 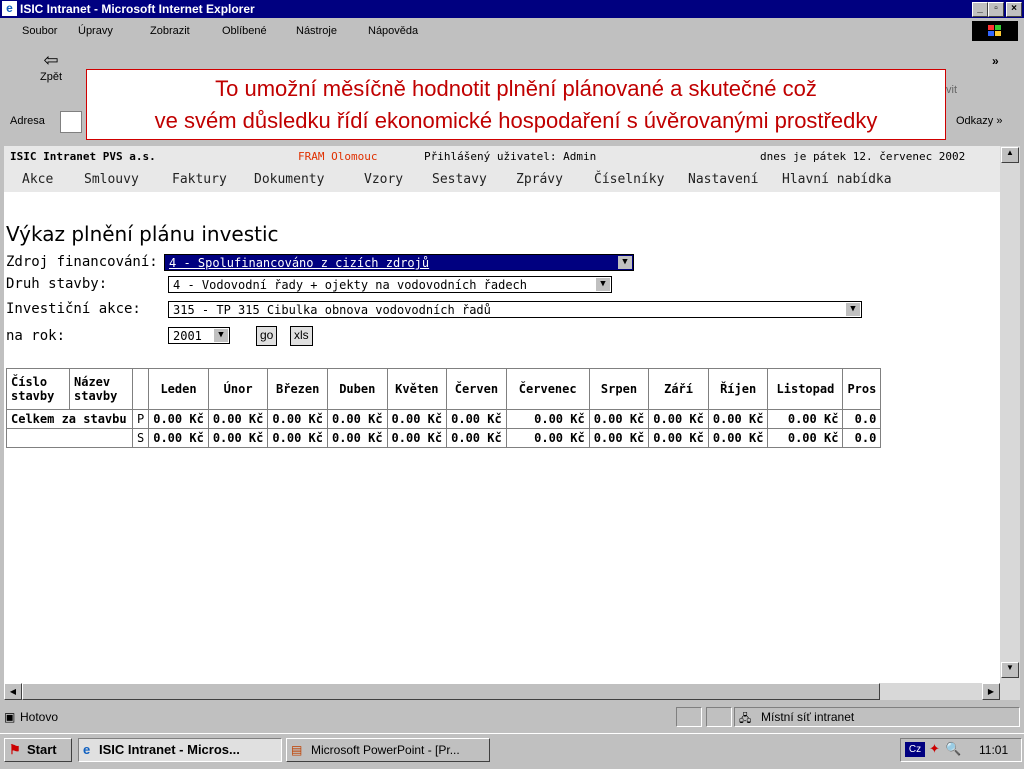 I want to click on col-srpen: Srpen, so click(x=619, y=389).